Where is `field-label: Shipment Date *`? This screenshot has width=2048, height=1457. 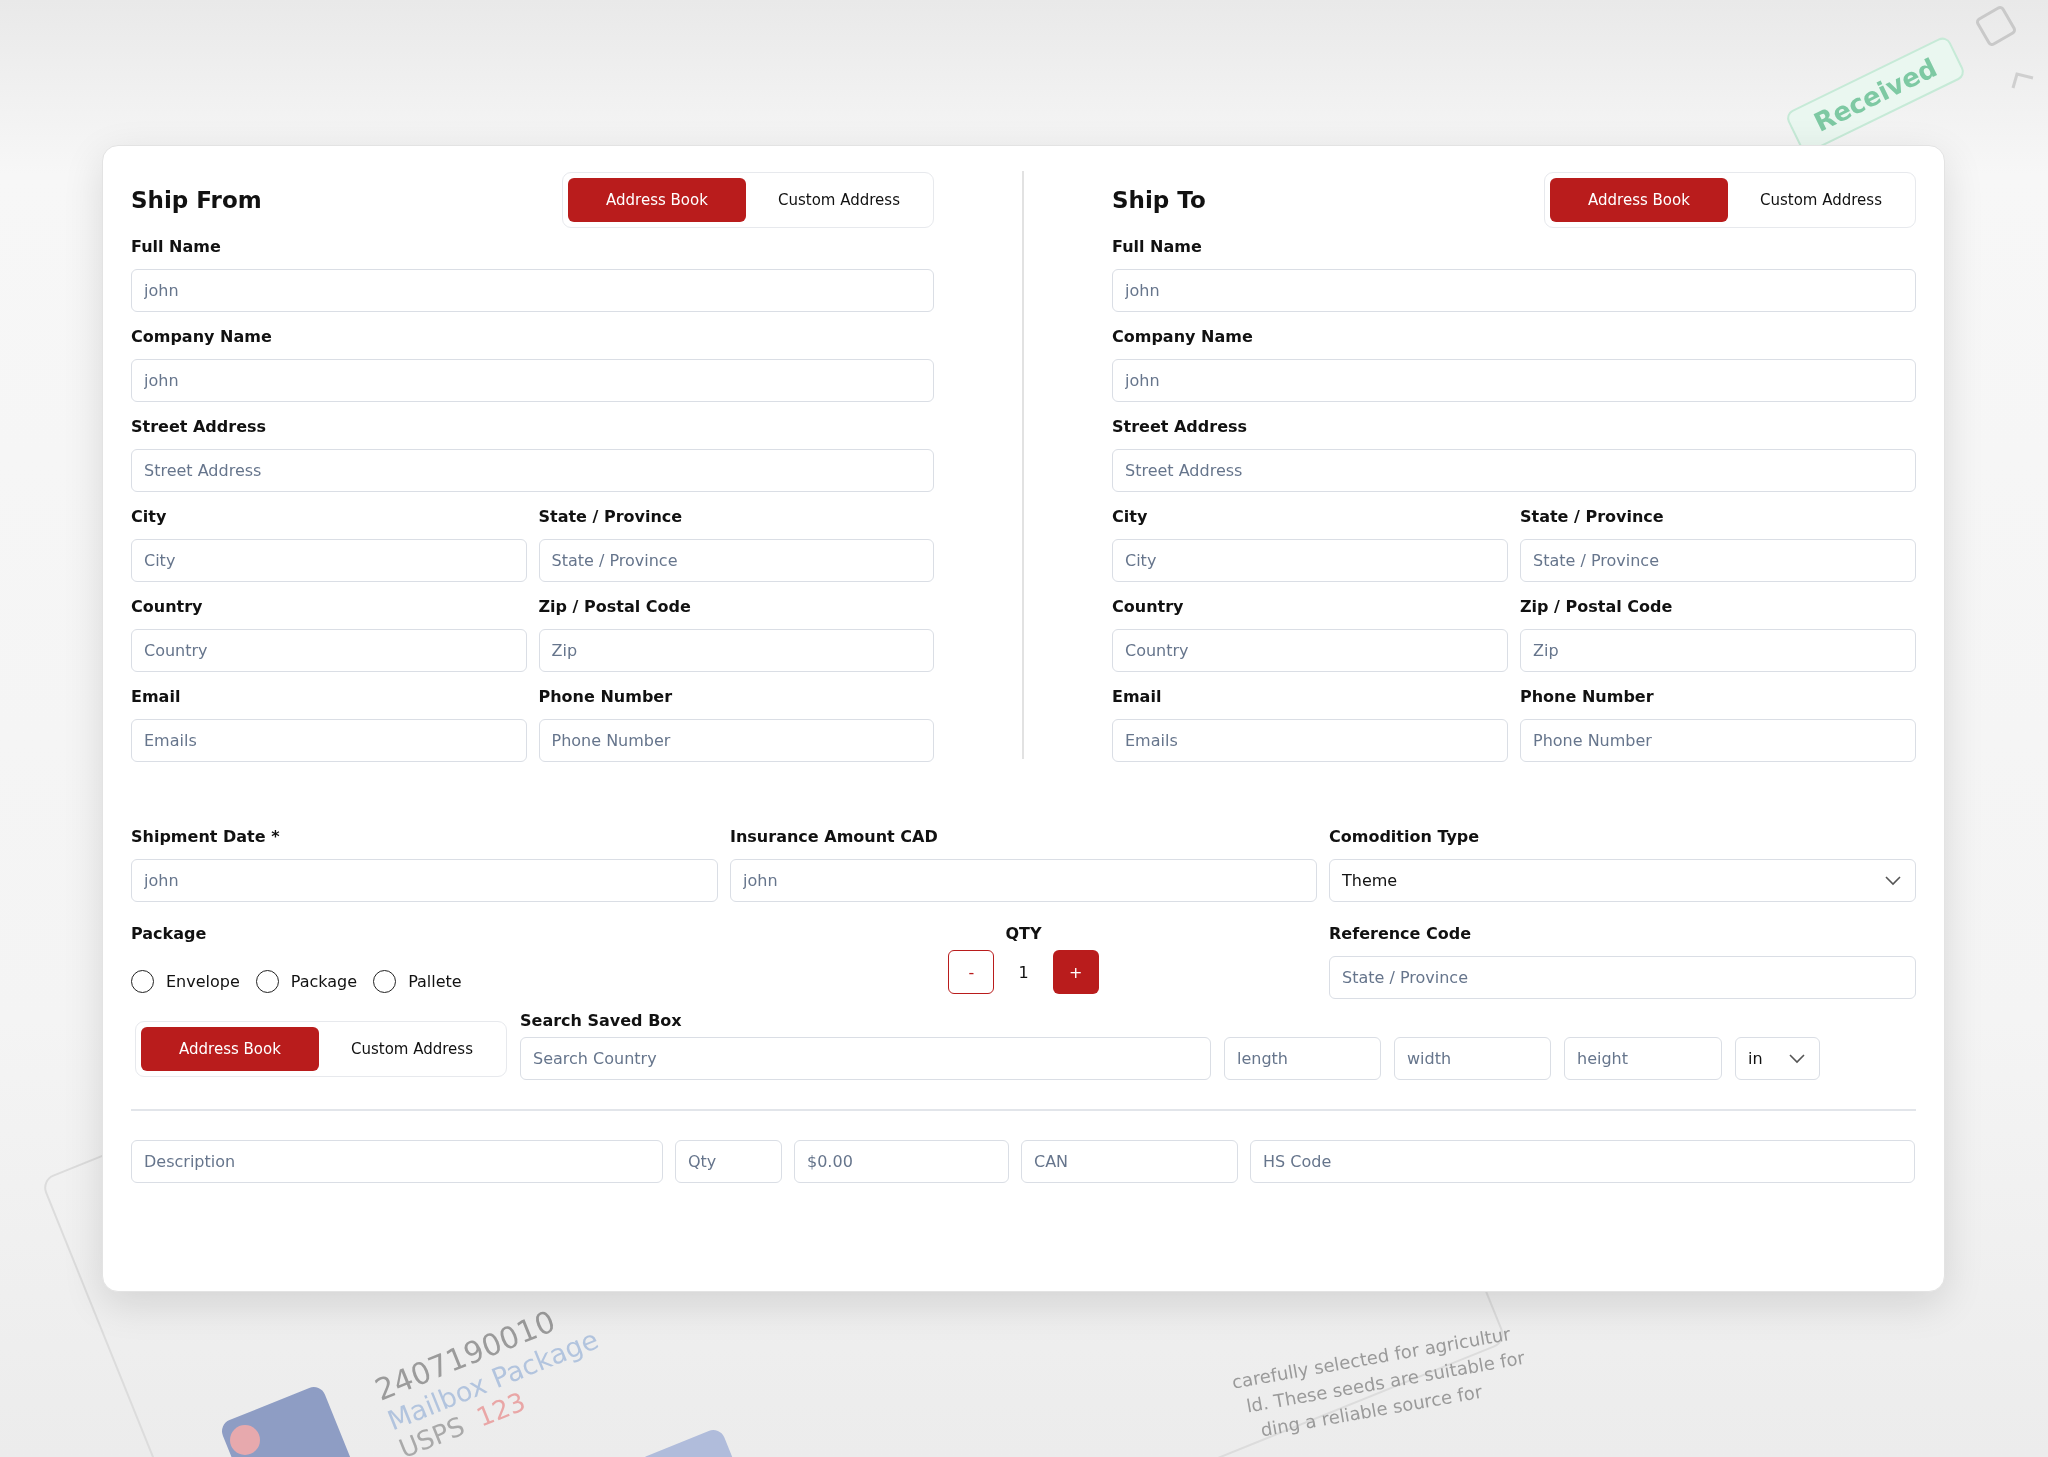
field-label: Shipment Date * is located at coordinates (206, 837).